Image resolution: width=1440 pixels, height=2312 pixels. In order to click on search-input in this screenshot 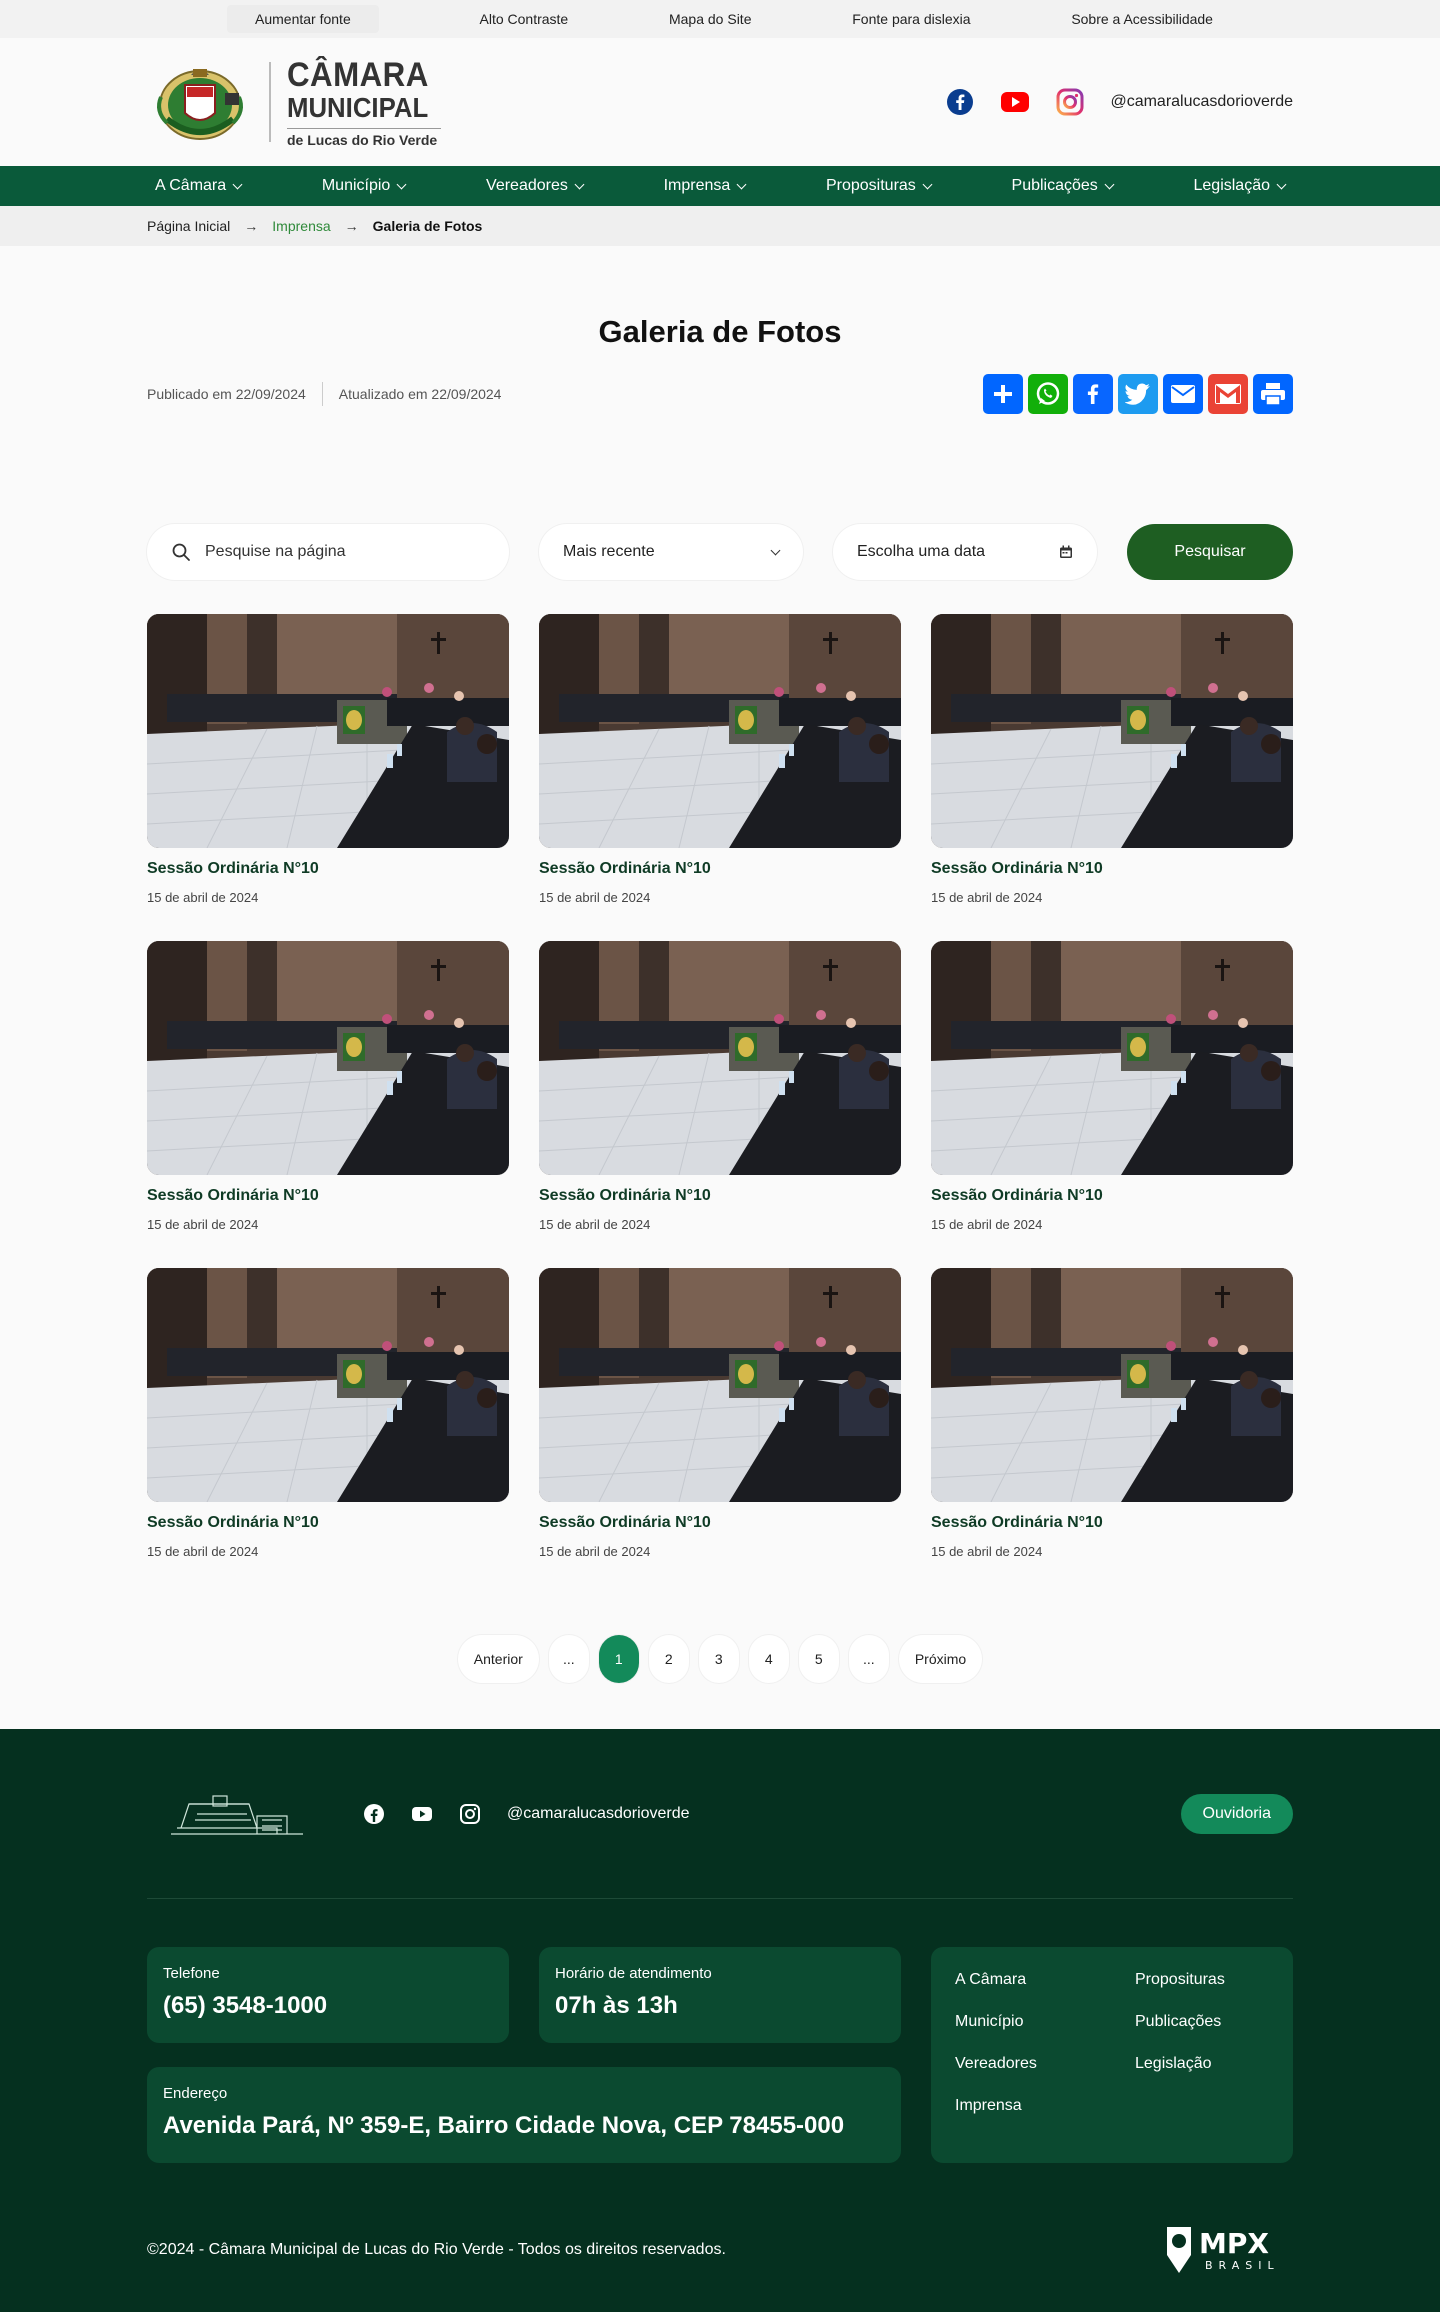, I will do `click(335, 552)`.